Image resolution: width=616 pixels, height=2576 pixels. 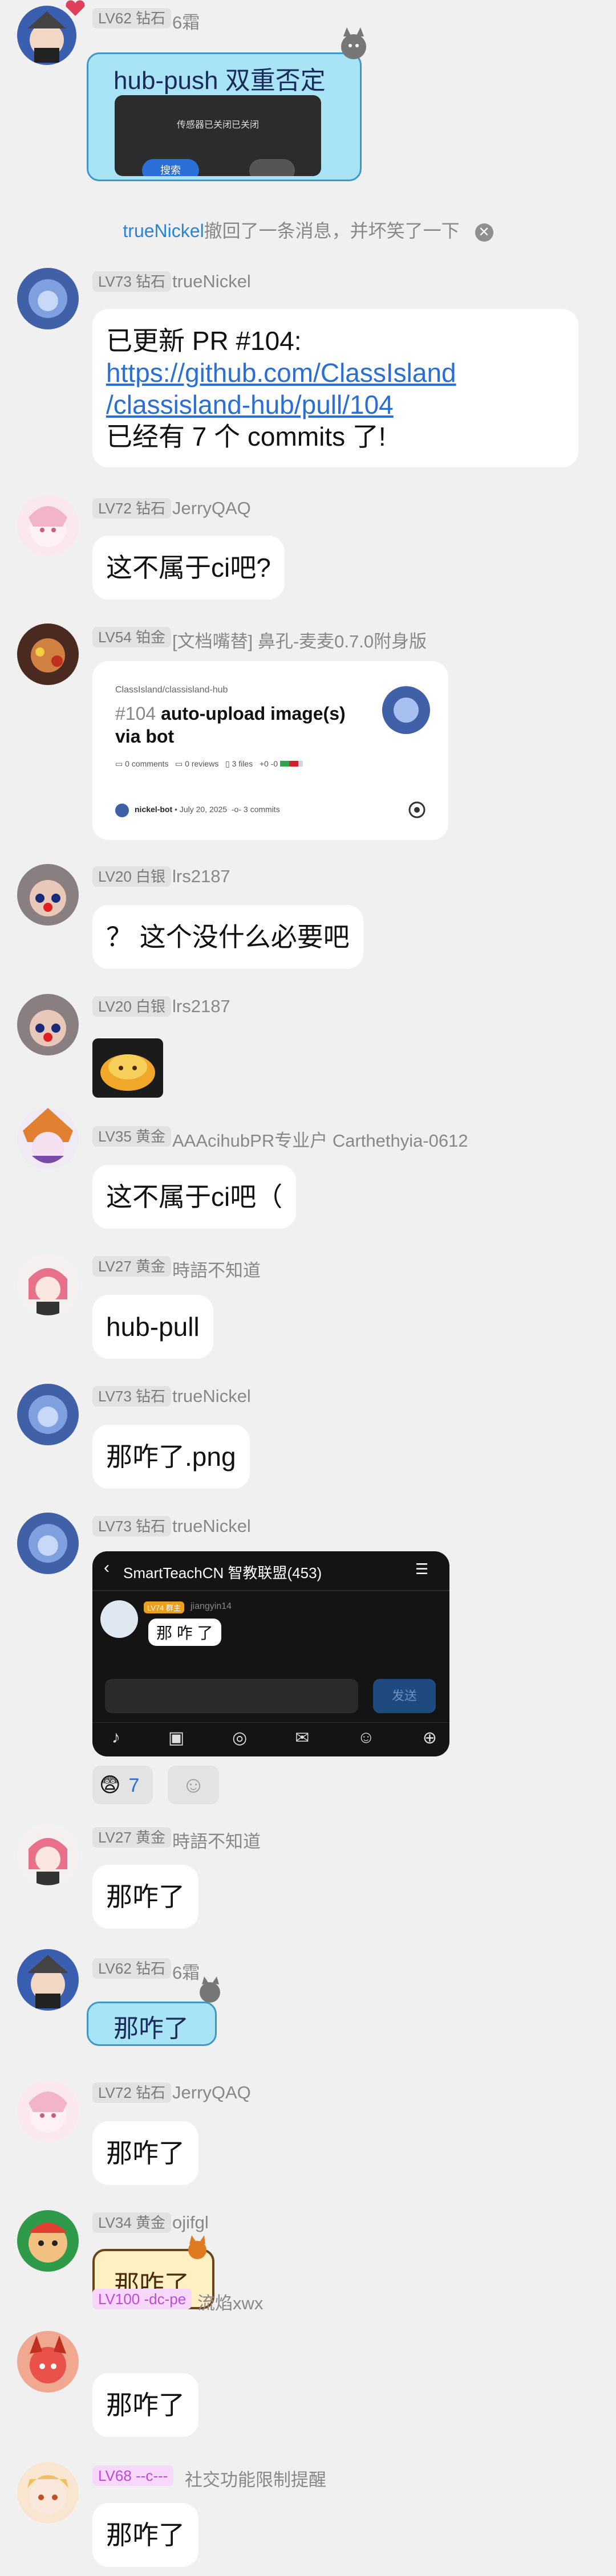 I want to click on user-name: [文档嘴替] 鼻孔-麦麦0.7.0附身版, so click(x=300, y=640).